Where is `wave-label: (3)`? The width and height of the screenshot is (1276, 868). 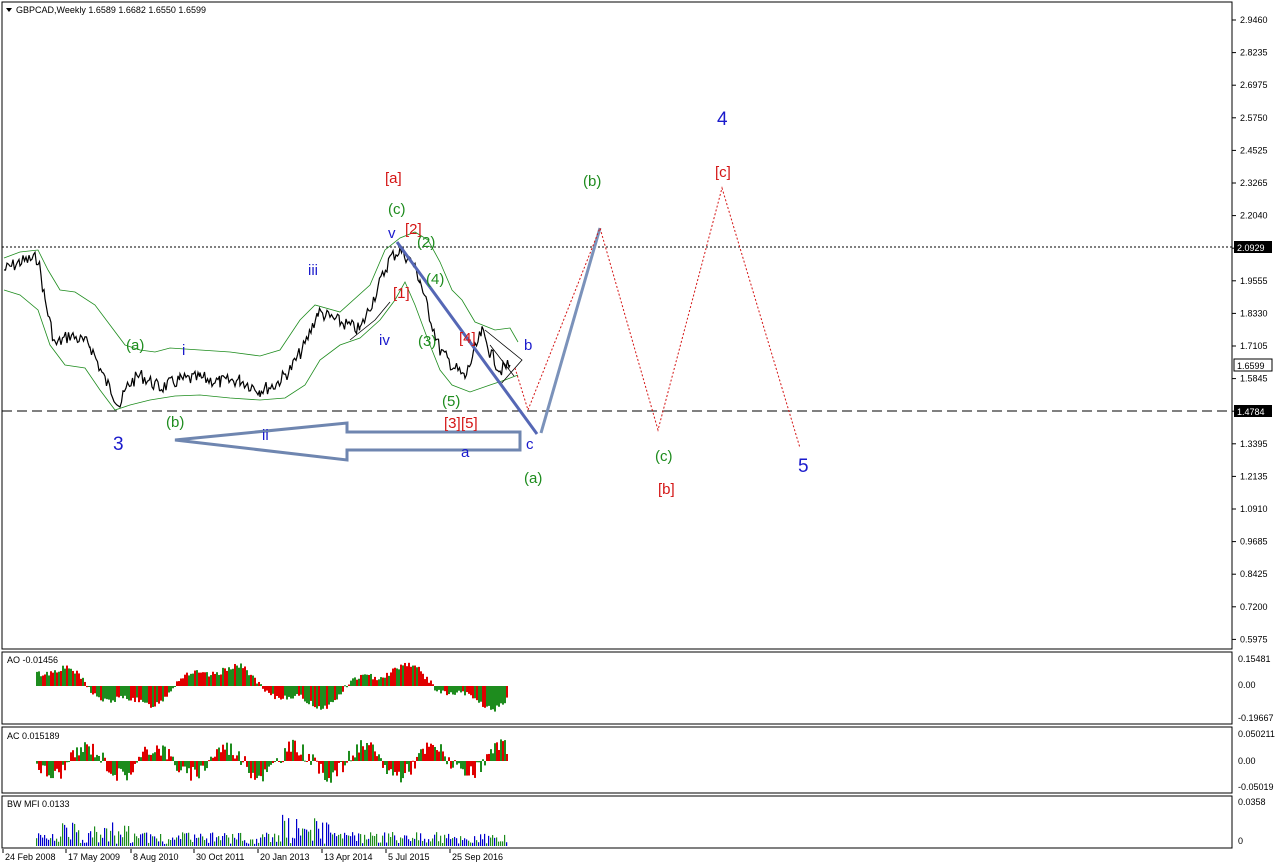 wave-label: (3) is located at coordinates (427, 341).